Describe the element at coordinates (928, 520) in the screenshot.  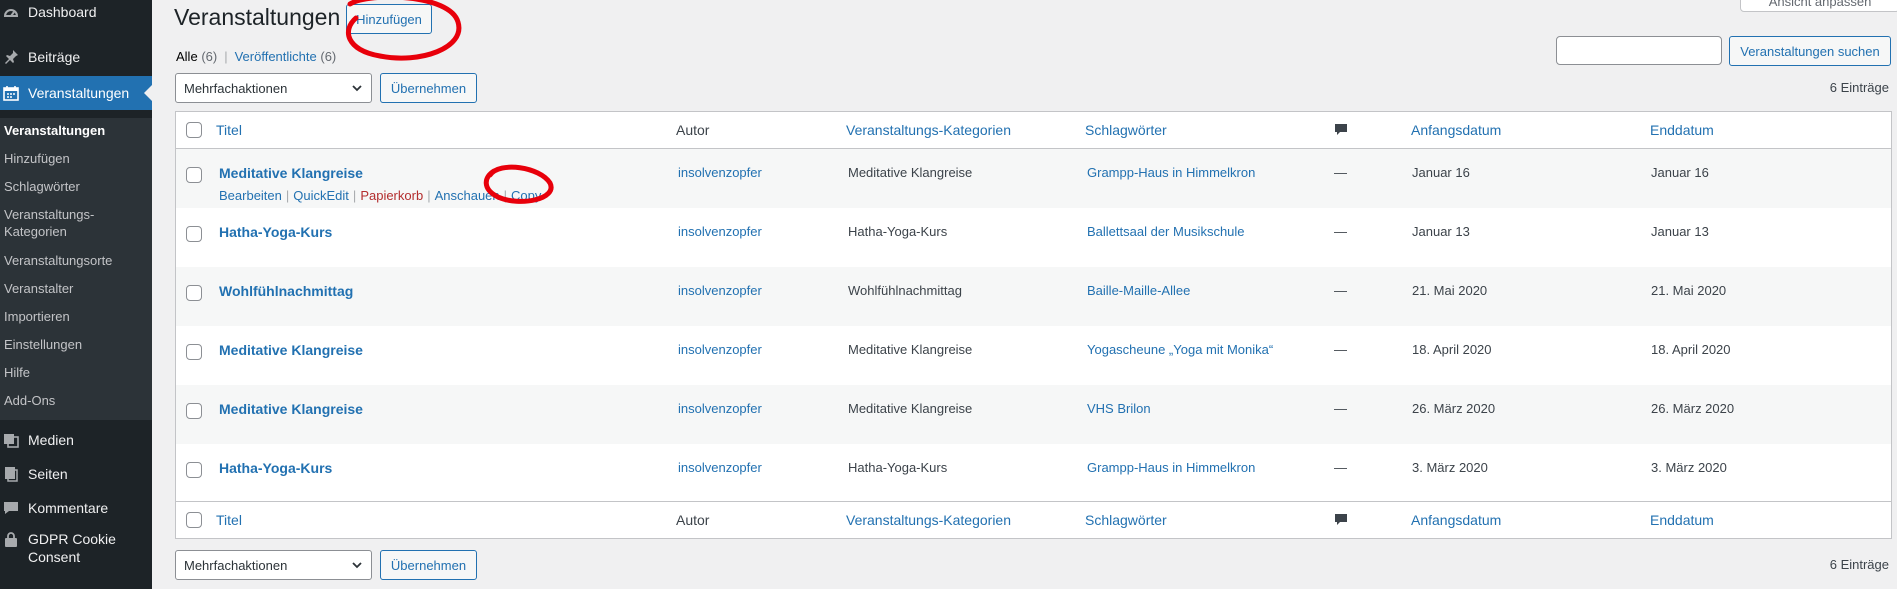
I see `column-categories-footer: Veranstaltungs-Kategorien` at that location.